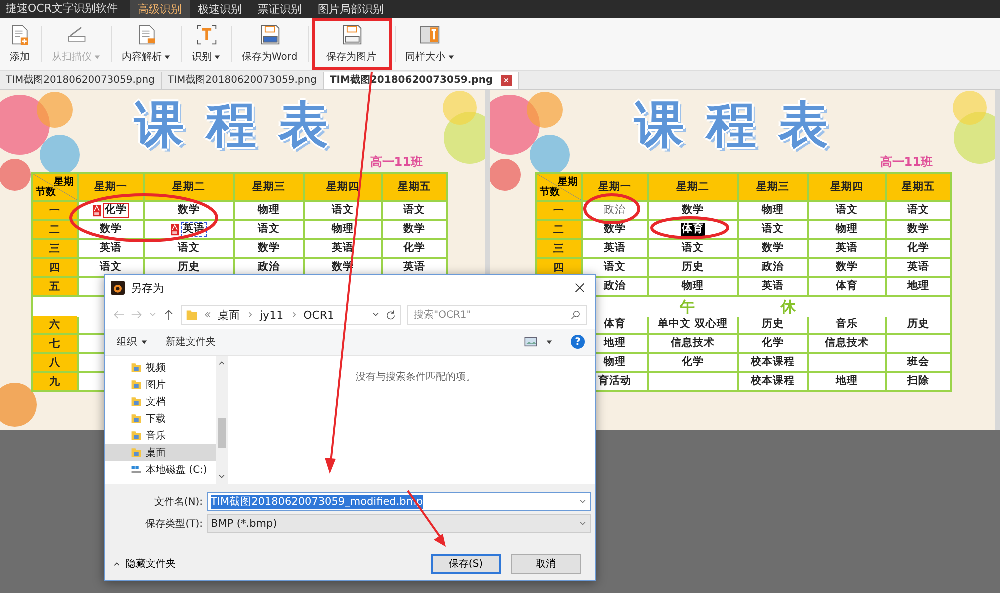  I want to click on toolbar-button: 识别, so click(206, 44).